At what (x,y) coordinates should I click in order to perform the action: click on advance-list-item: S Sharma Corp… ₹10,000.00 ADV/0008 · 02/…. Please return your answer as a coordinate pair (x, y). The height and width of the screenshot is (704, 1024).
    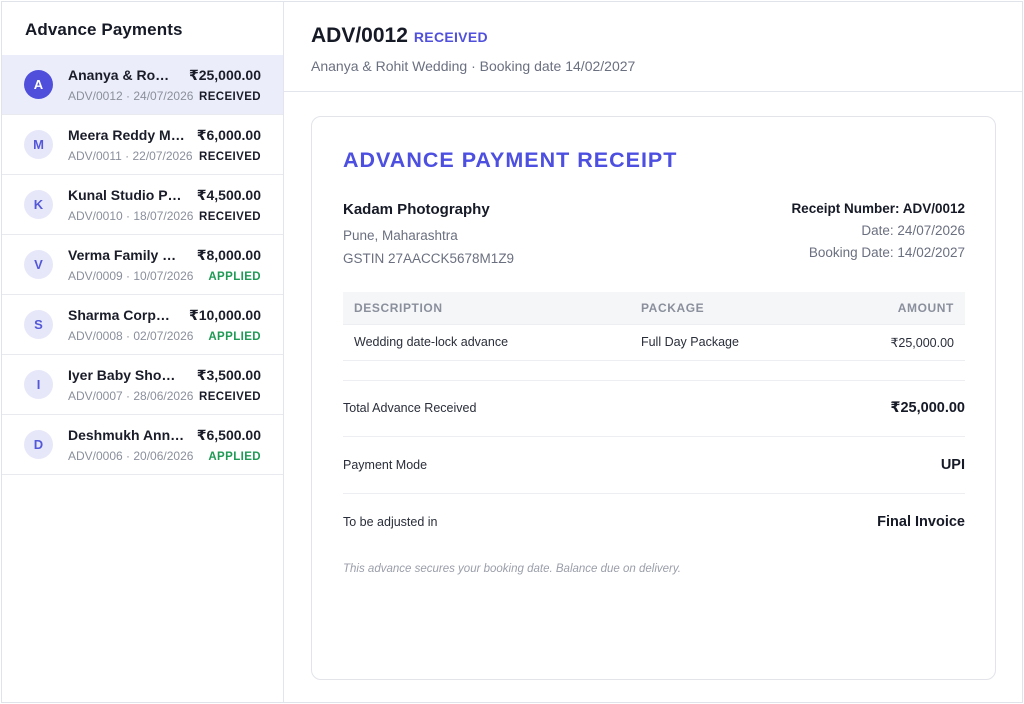
    Looking at the image, I should click on (142, 325).